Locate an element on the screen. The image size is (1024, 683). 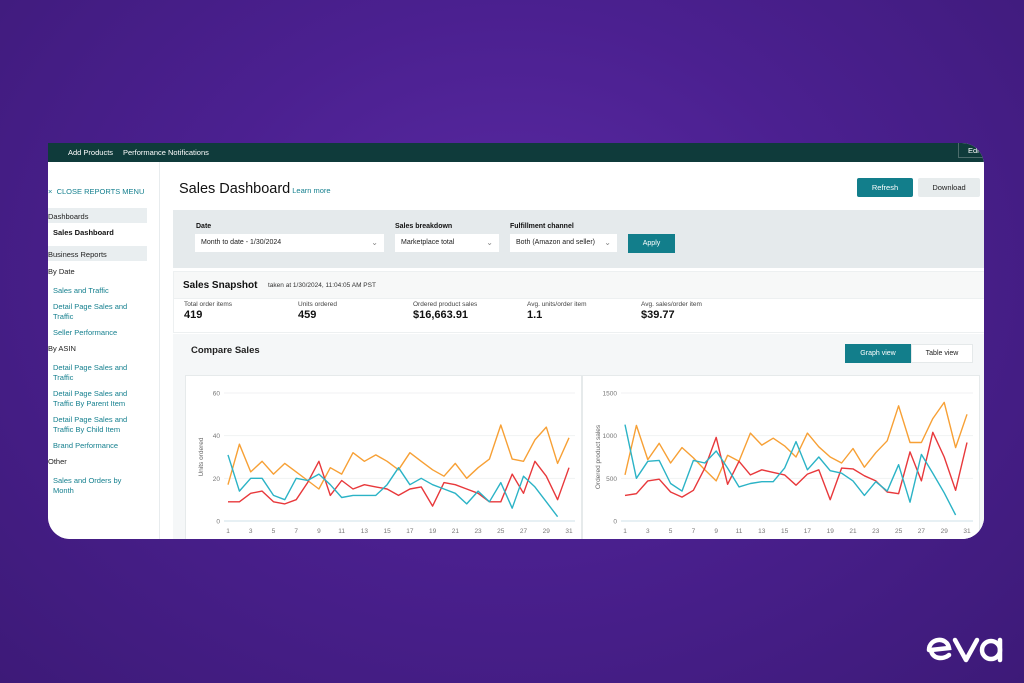
metric-value: 459 is located at coordinates (307, 315).